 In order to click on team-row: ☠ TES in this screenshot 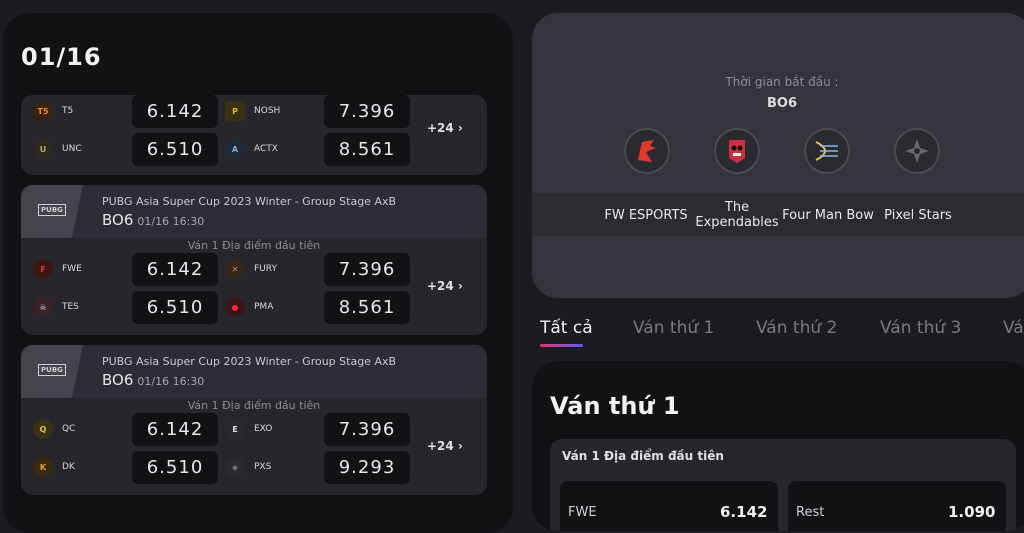, I will do `click(56, 307)`.